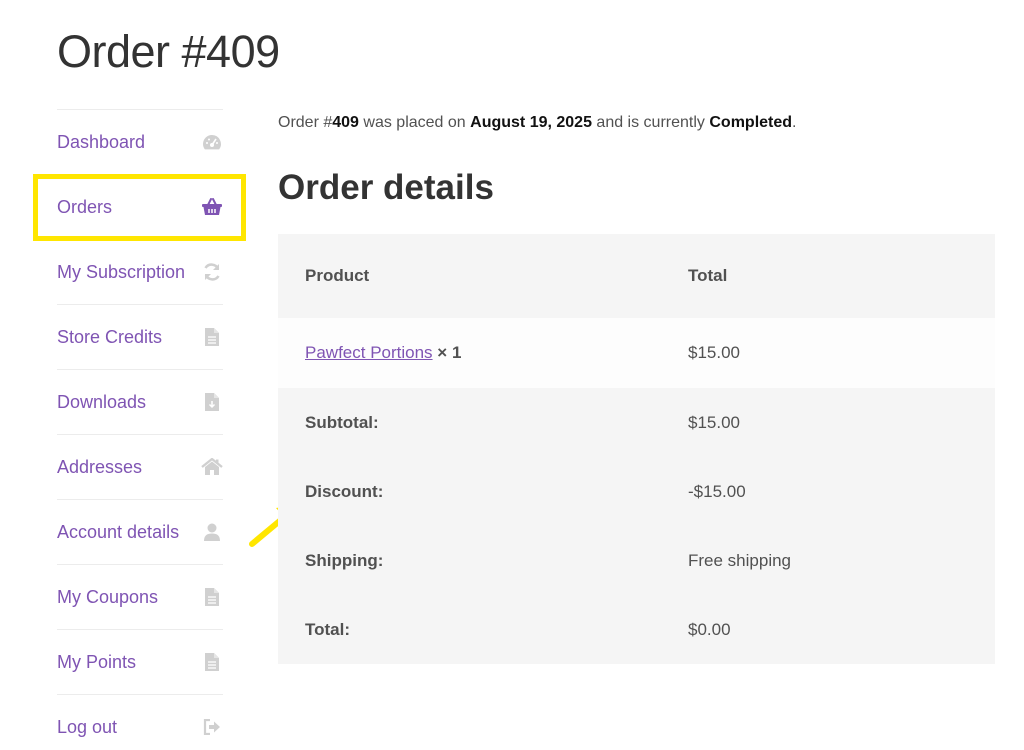 The width and height of the screenshot is (1024, 750). I want to click on discount-label: Discount:, so click(344, 491).